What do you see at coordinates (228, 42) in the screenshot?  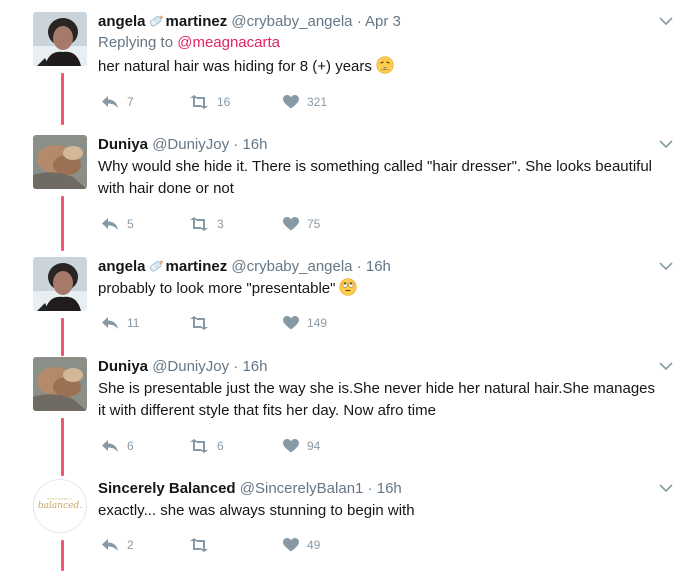 I see `mention-link: @meagnacarta` at bounding box center [228, 42].